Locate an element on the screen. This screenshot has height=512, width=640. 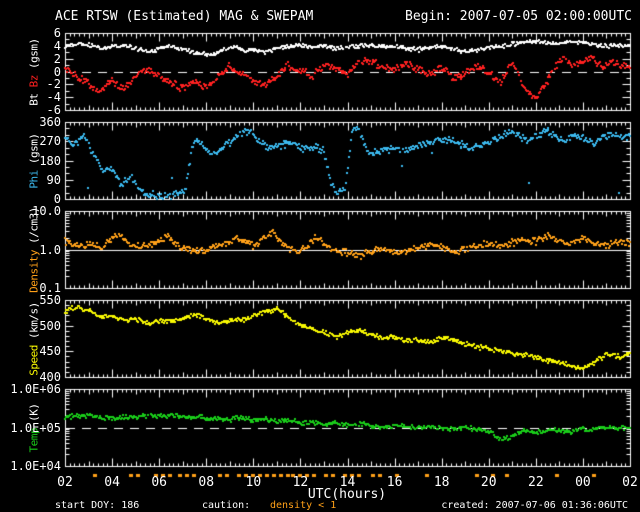
x-tick-label: 08 is located at coordinates (206, 482).